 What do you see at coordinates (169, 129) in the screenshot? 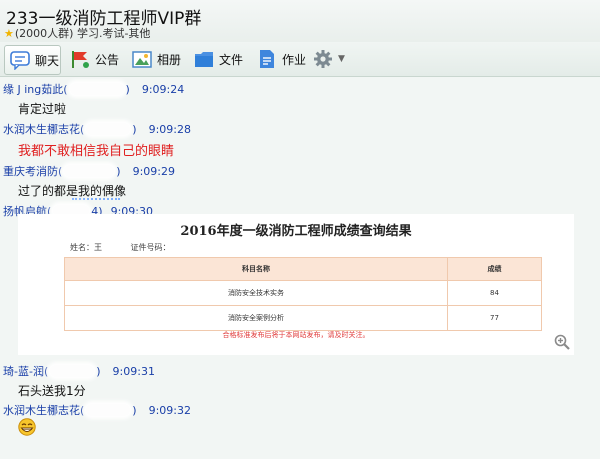
I see `message-time: 9:09:28` at bounding box center [169, 129].